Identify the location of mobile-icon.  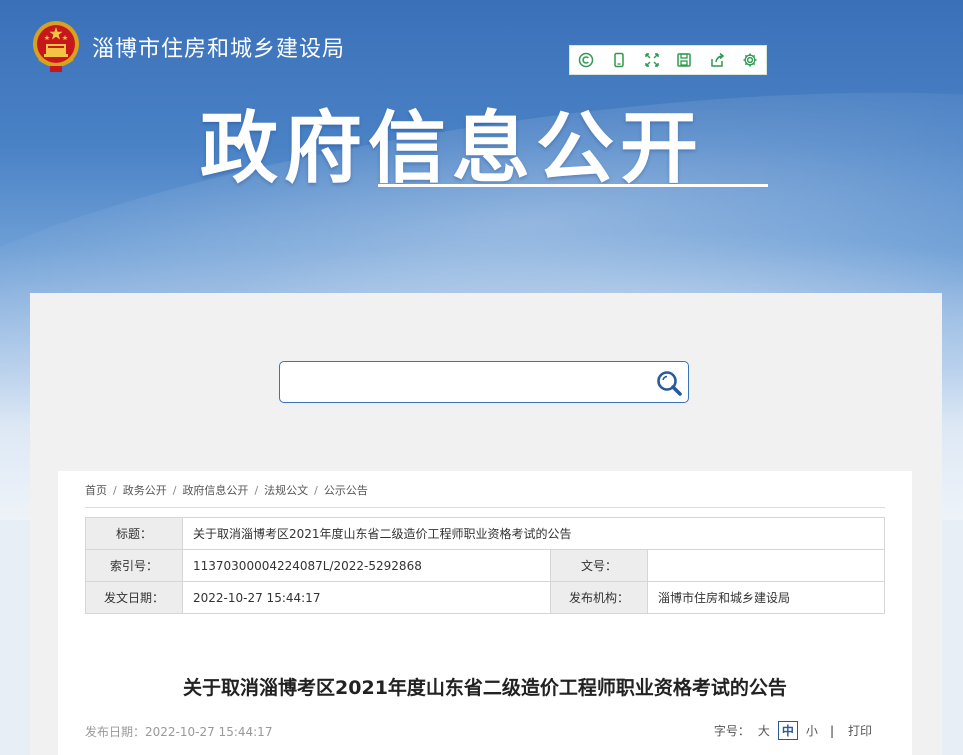
(619, 60).